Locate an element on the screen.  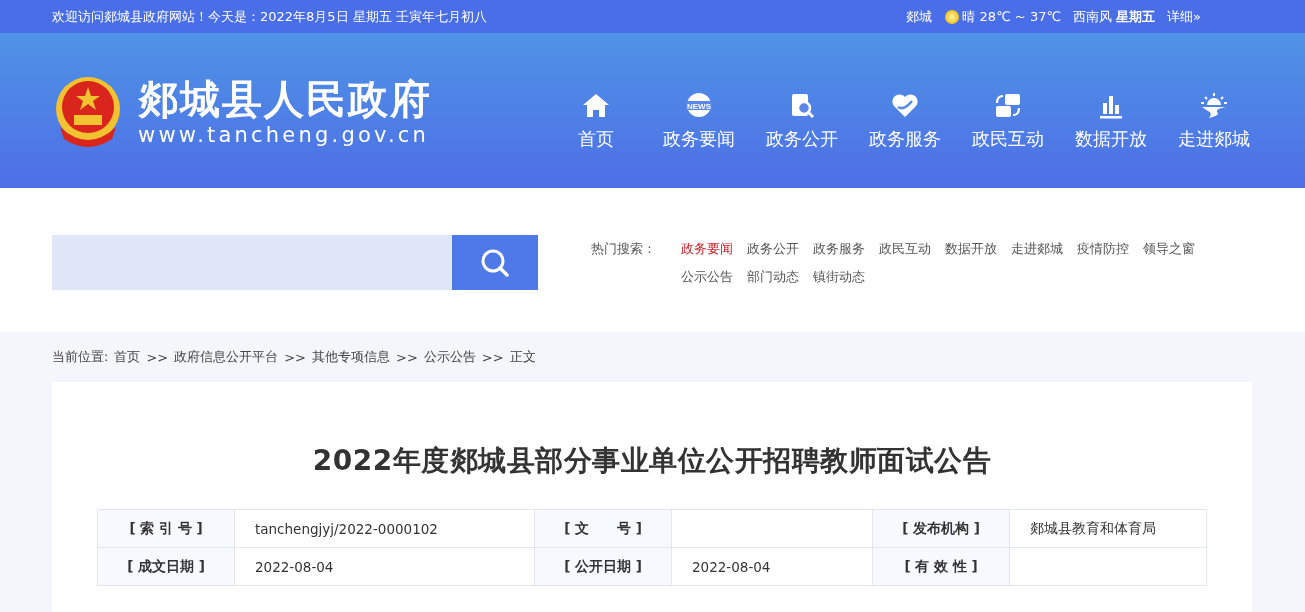
site-url: www.tancheng.gov.cn is located at coordinates (284, 134).